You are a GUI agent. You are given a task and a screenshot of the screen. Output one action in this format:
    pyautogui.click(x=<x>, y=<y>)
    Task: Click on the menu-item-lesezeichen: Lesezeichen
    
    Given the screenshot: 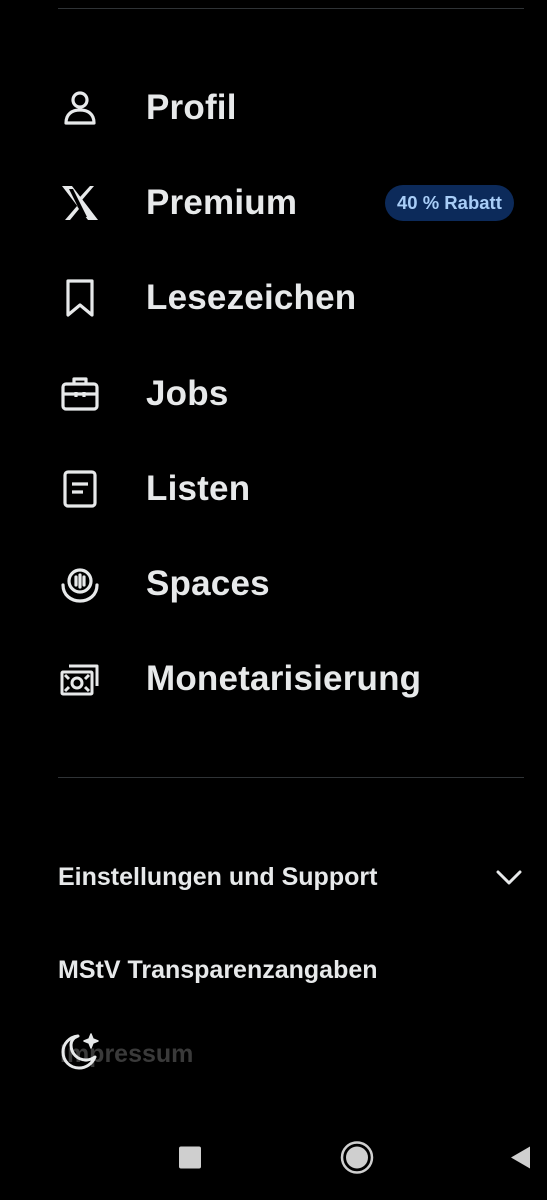 What is the action you would take?
    pyautogui.click(x=273, y=298)
    